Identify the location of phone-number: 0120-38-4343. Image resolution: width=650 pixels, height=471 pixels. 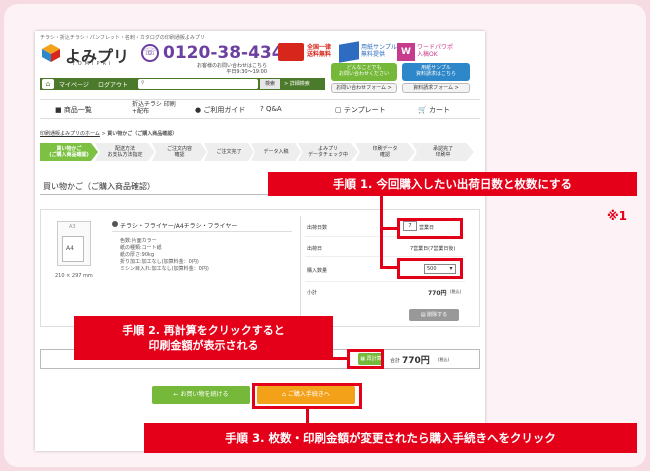
(229, 53).